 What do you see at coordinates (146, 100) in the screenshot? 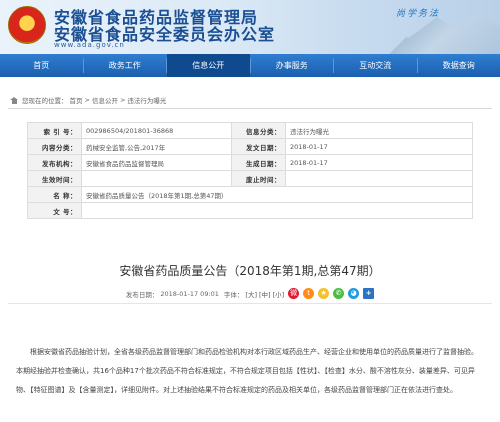
I see `breadcrumb-violations: 违法行为曝光` at bounding box center [146, 100].